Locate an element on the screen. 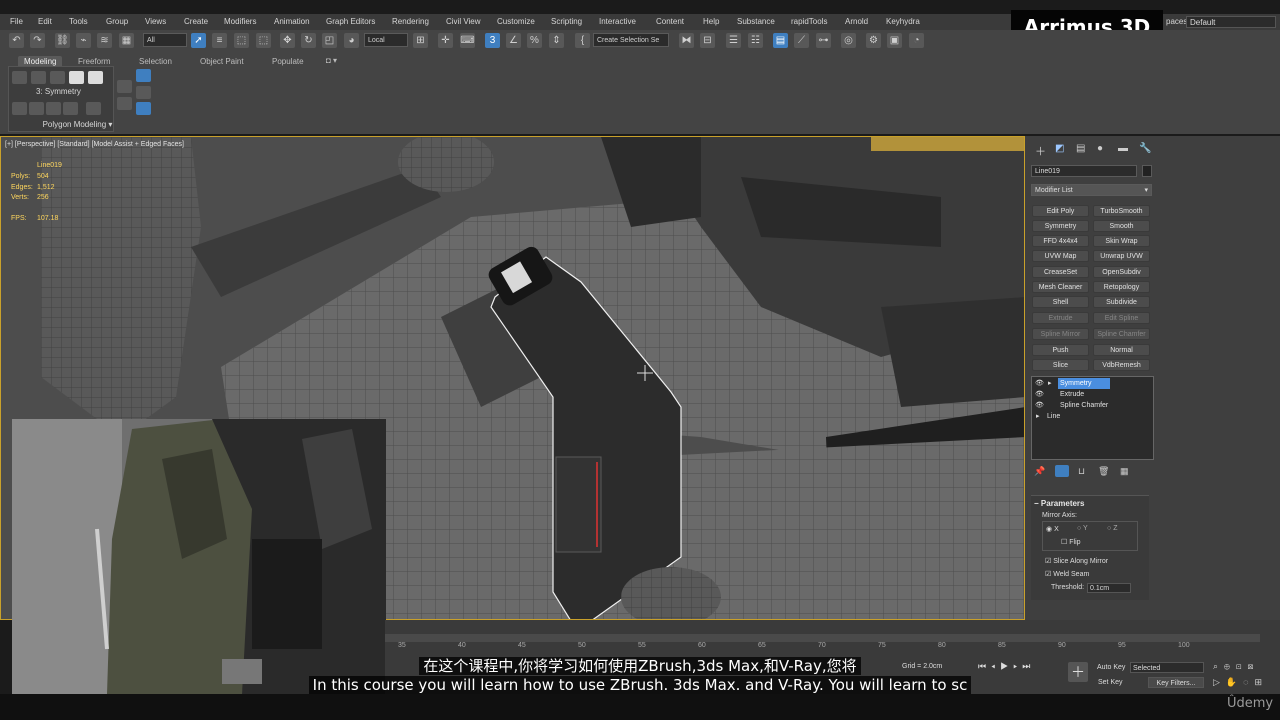 This screenshot has width=1280, height=720. utilities-tab-icon: 🔧 is located at coordinates (1145, 148).